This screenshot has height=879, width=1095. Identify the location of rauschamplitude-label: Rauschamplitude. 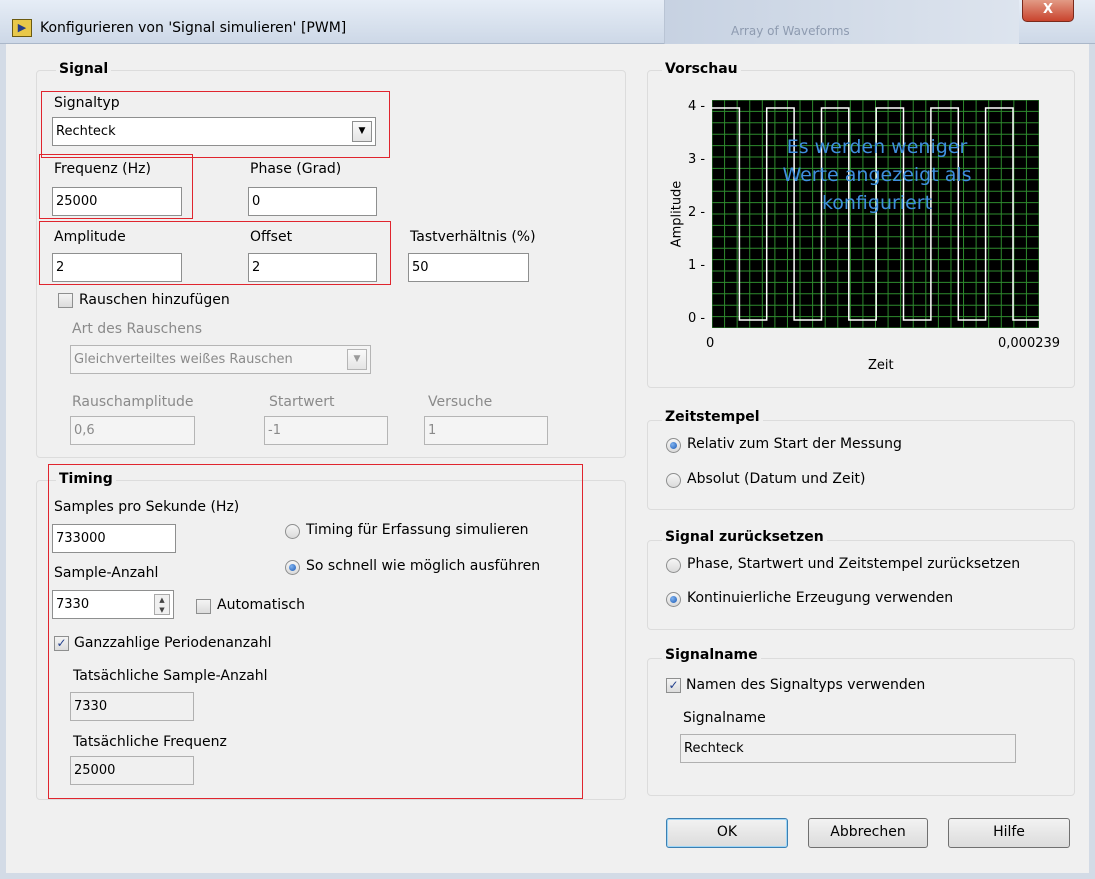
(133, 402).